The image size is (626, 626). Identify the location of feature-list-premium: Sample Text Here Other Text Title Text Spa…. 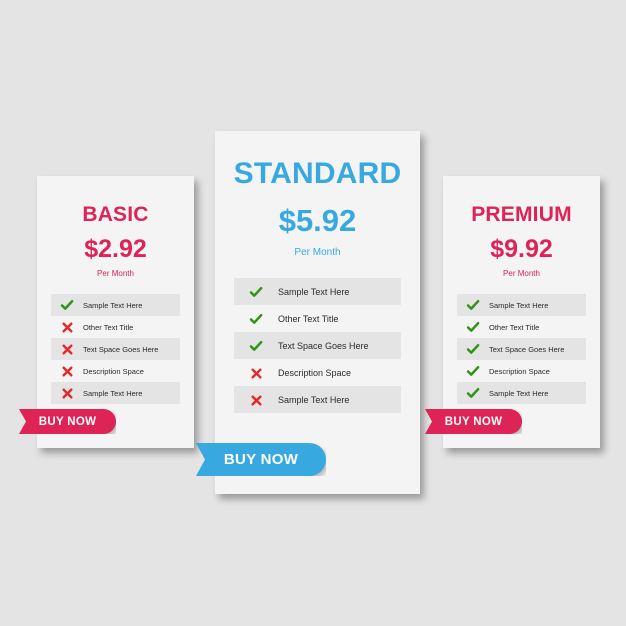
(521, 349).